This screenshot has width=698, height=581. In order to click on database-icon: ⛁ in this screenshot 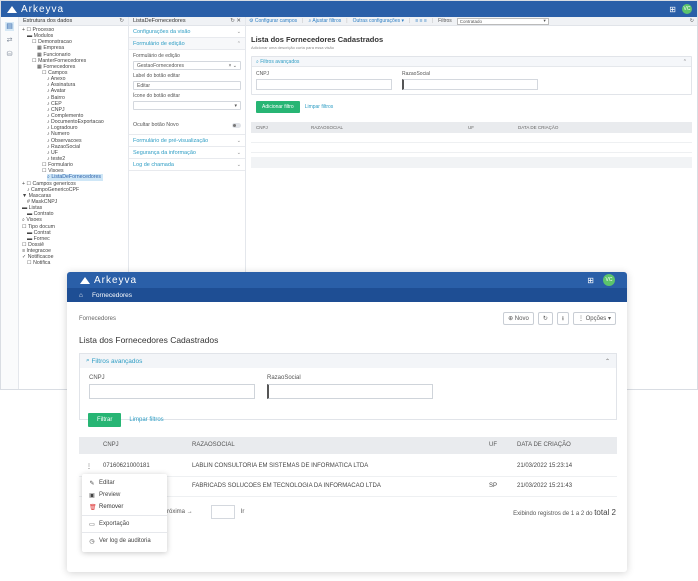, I will do `click(9, 54)`.